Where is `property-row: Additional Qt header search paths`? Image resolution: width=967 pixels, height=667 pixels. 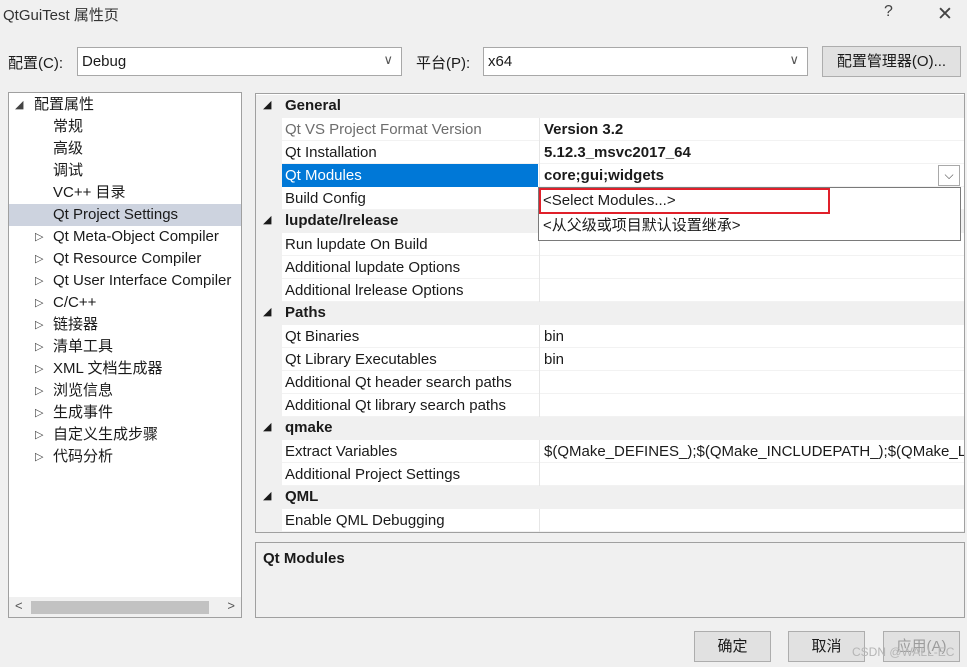
property-row: Additional Qt header search paths is located at coordinates (610, 382).